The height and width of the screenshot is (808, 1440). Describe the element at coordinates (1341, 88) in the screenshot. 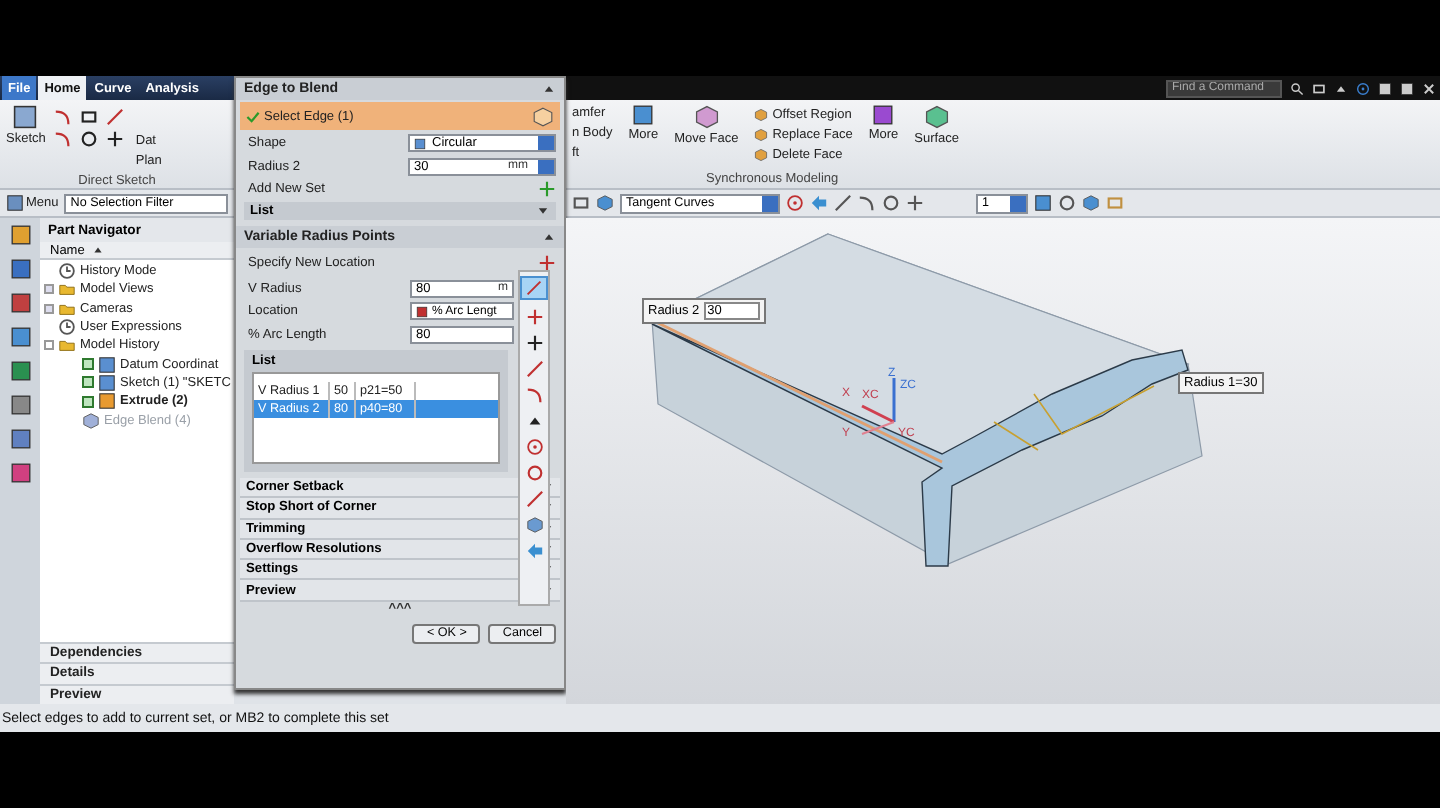

I see `caret-up-icon` at that location.